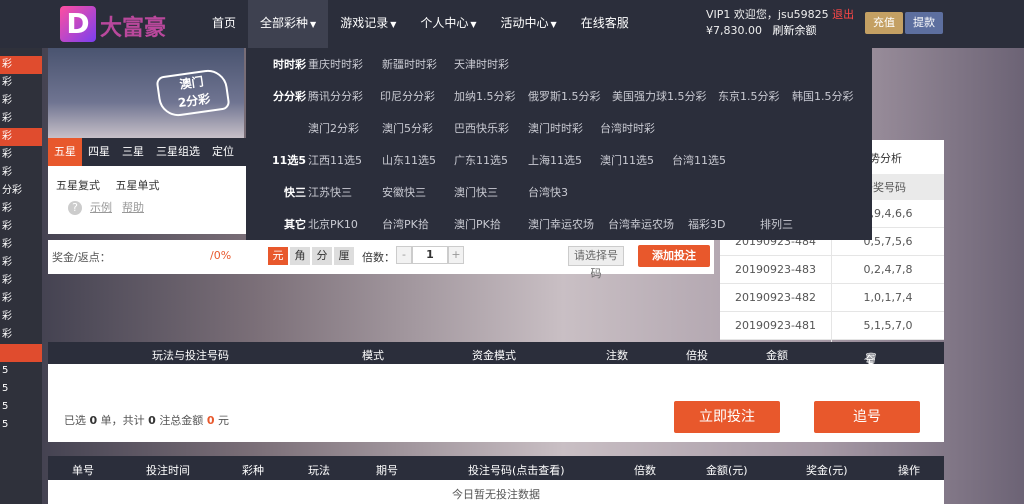 This screenshot has height=504, width=1024. I want to click on refresh-balance-link: 刷新余额, so click(794, 30).